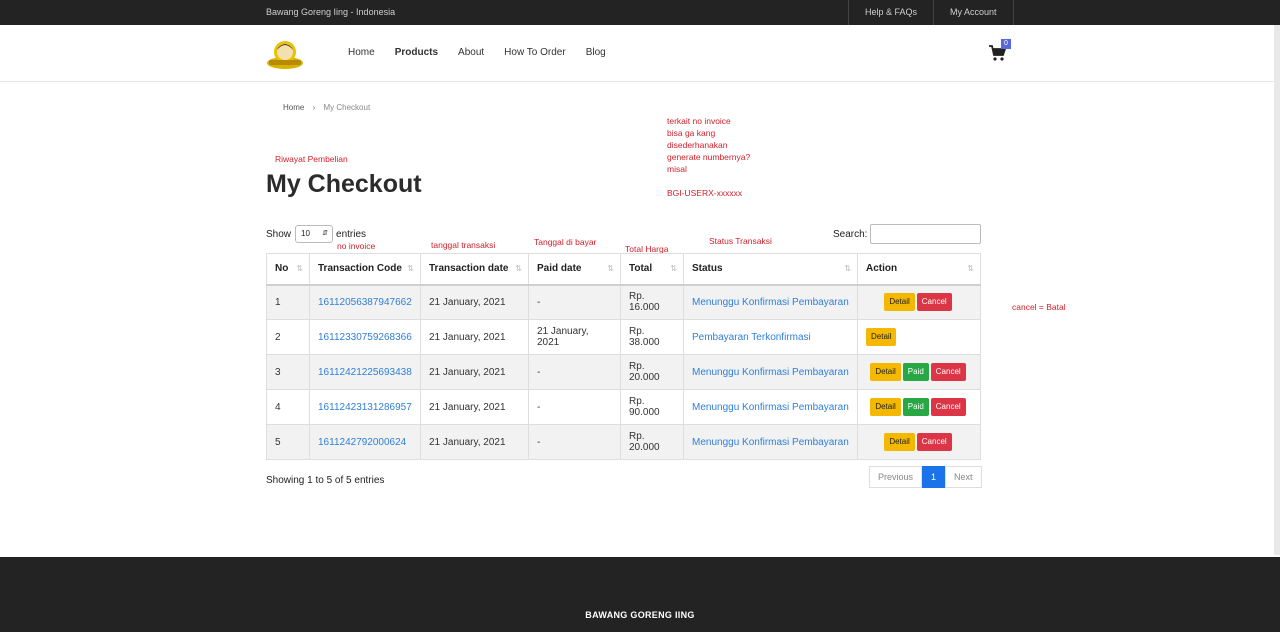 This screenshot has width=1280, height=632. Describe the element at coordinates (559, 269) in the screenshot. I see `col-label: Paid date` at that location.